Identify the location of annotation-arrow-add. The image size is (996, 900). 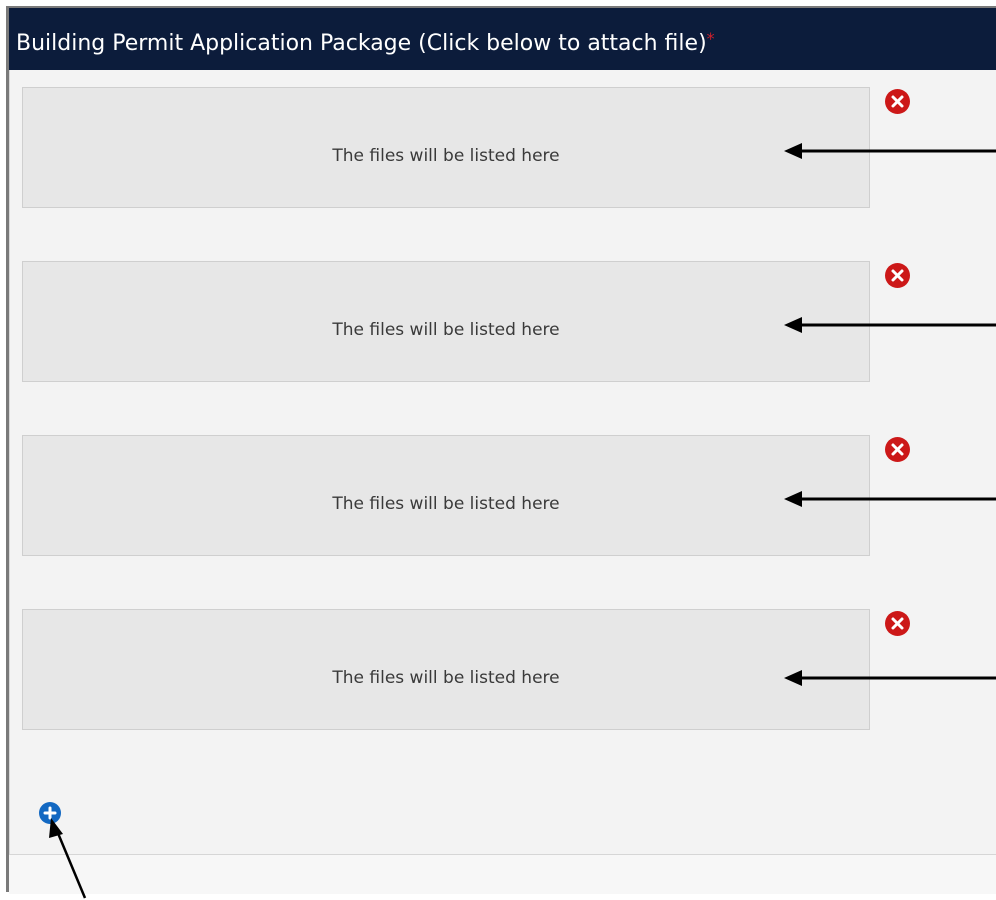
(68, 858).